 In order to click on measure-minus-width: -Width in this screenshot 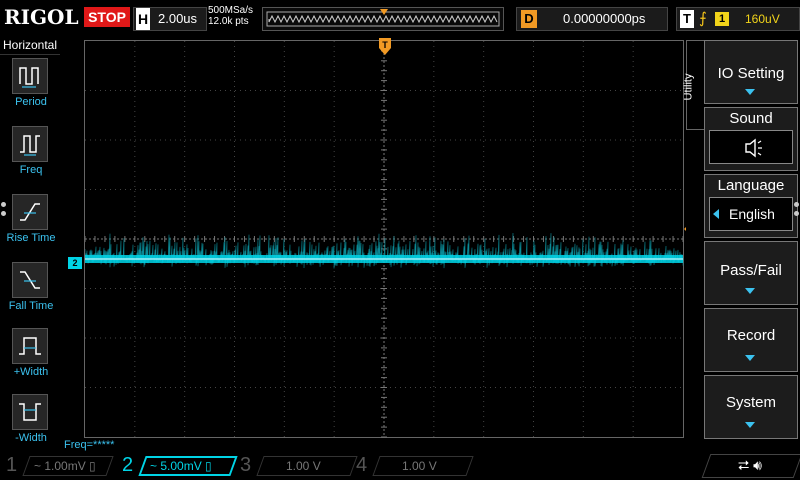, I will do `click(30, 424)`.